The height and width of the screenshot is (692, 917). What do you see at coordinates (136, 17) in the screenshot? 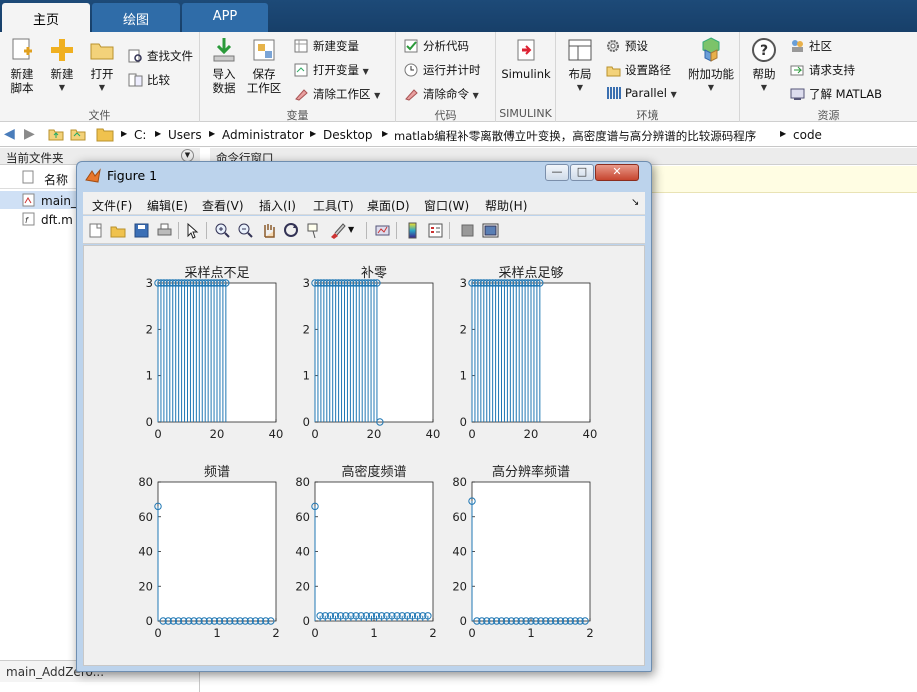
I see `tab-plots: 绘图` at bounding box center [136, 17].